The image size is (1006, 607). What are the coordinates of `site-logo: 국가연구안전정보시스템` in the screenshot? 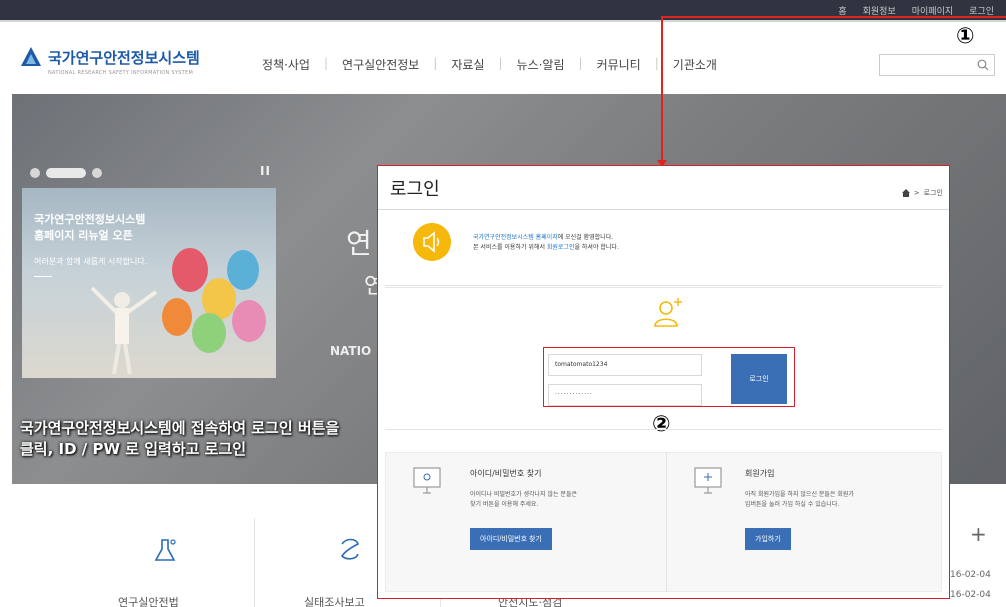 It's located at (110, 57).